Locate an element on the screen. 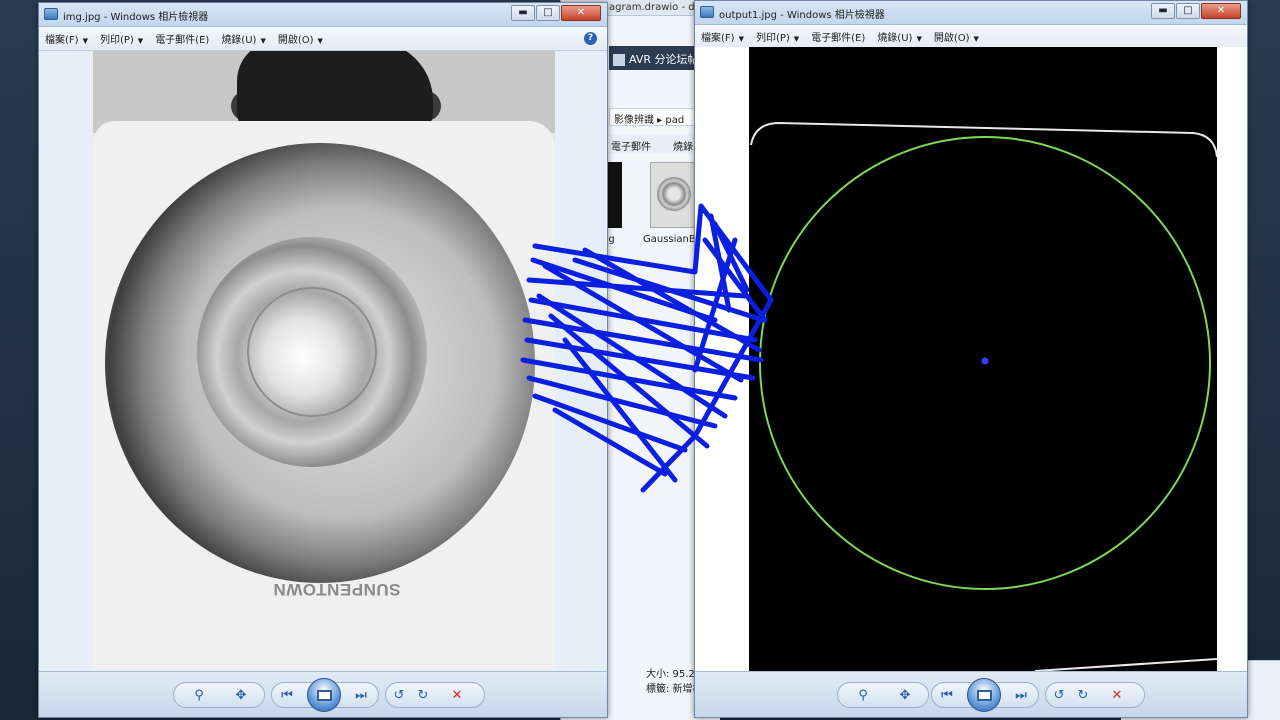  thumbnail-content is located at coordinates (674, 194).